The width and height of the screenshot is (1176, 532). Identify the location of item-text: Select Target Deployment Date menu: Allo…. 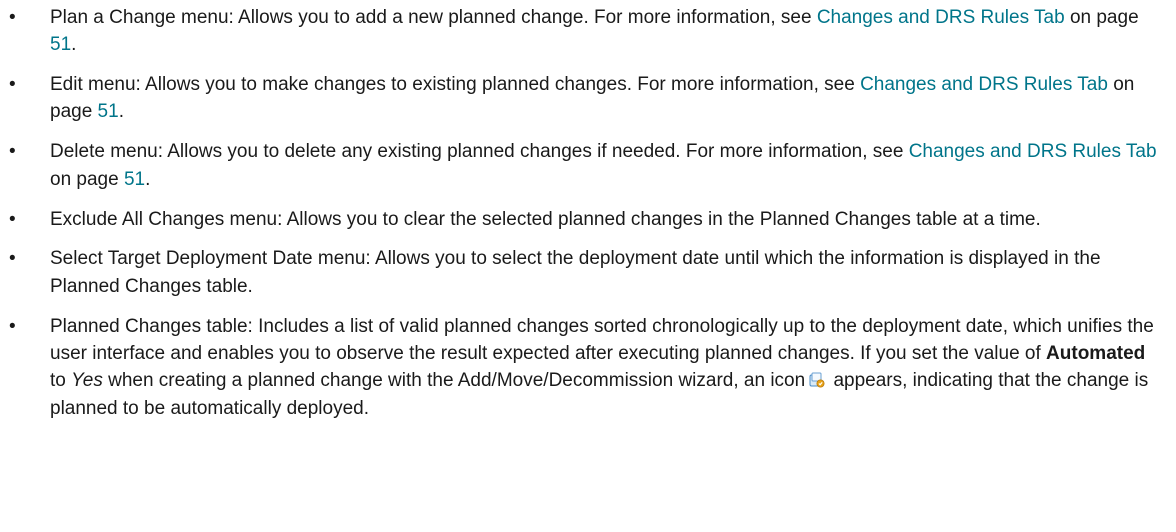
(575, 272).